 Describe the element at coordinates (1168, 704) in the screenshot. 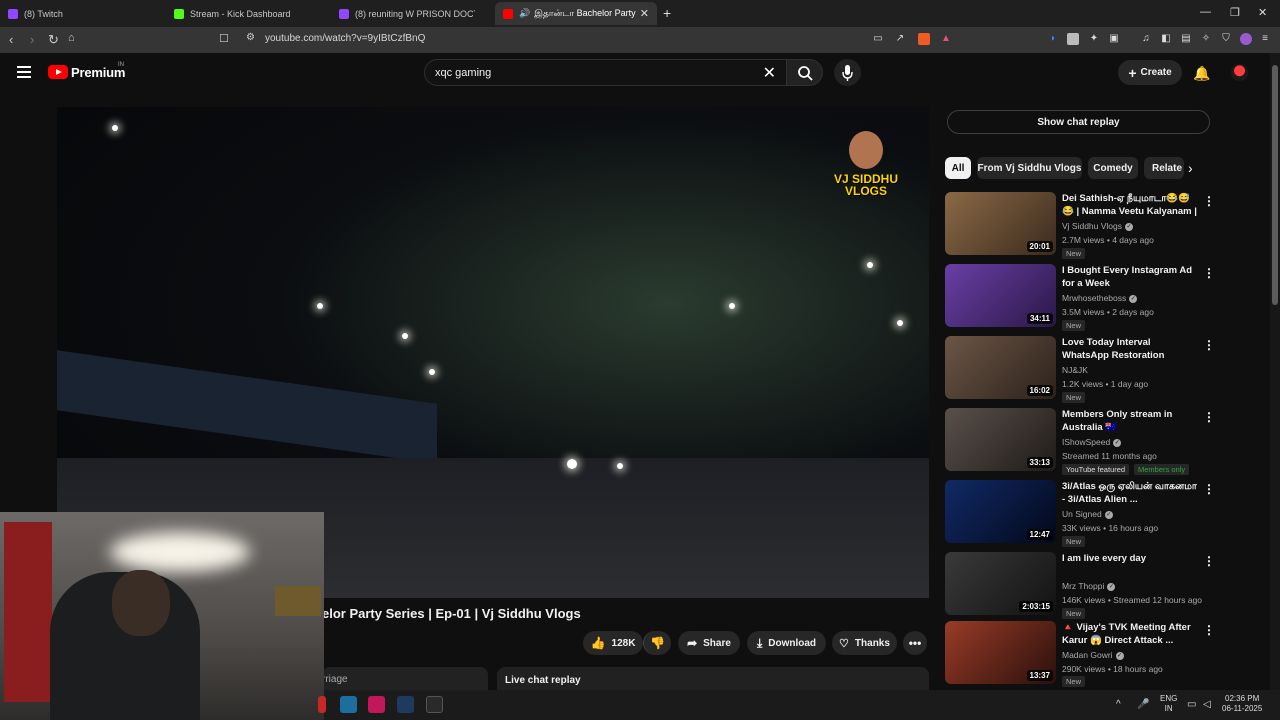

I see `language-indicator: ENG IN` at that location.